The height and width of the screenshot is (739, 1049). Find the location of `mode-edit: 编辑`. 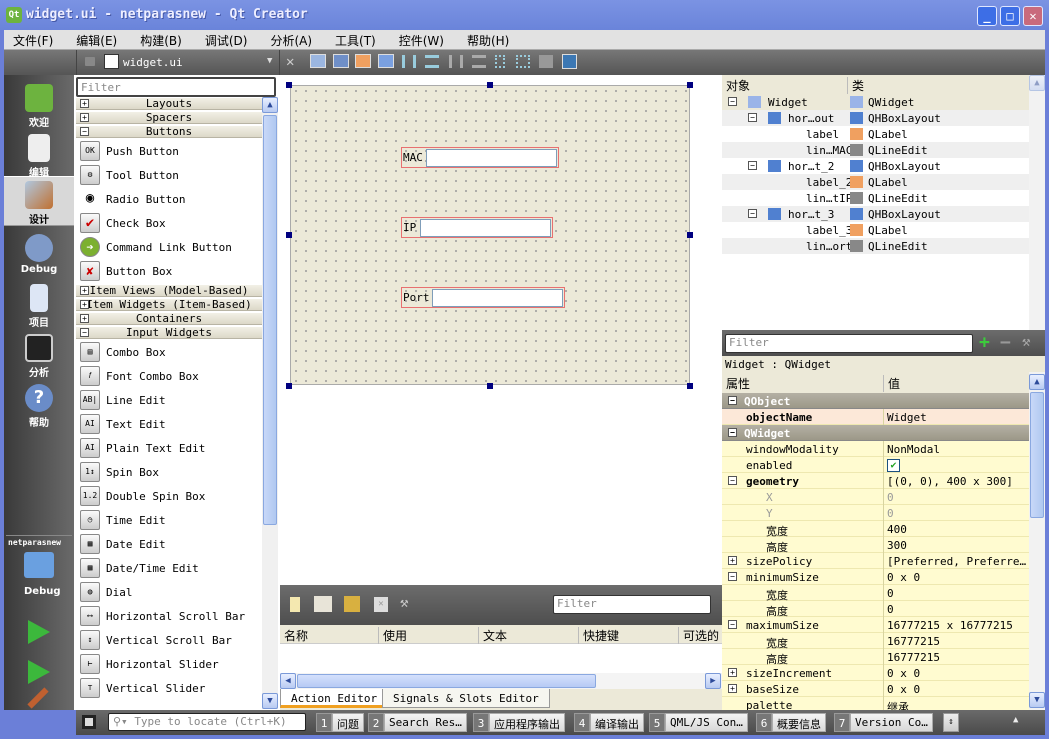

mode-edit: 编辑 is located at coordinates (39, 155).